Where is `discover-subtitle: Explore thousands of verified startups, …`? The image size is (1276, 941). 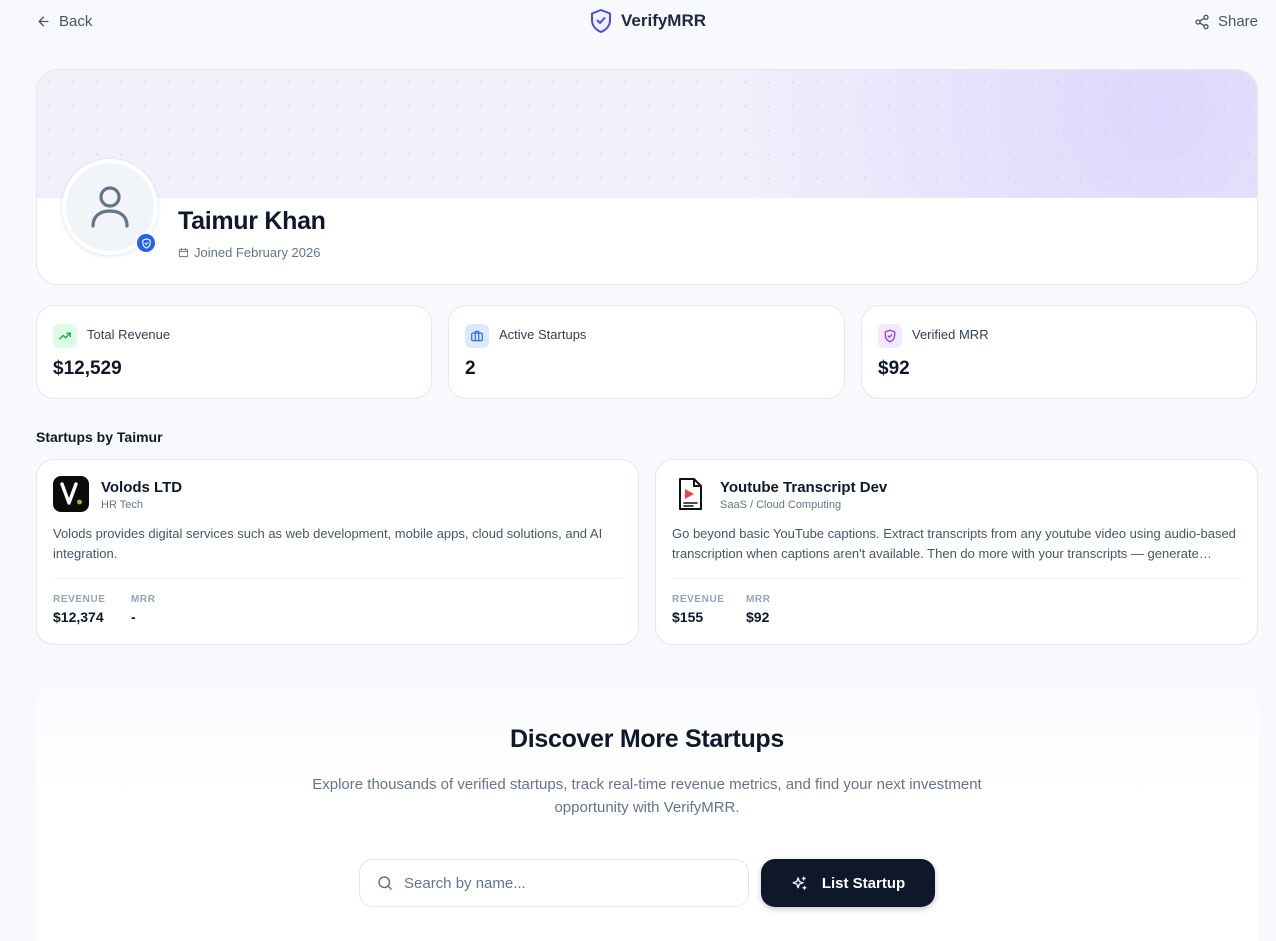
discover-subtitle: Explore thousands of verified startups, … is located at coordinates (647, 796).